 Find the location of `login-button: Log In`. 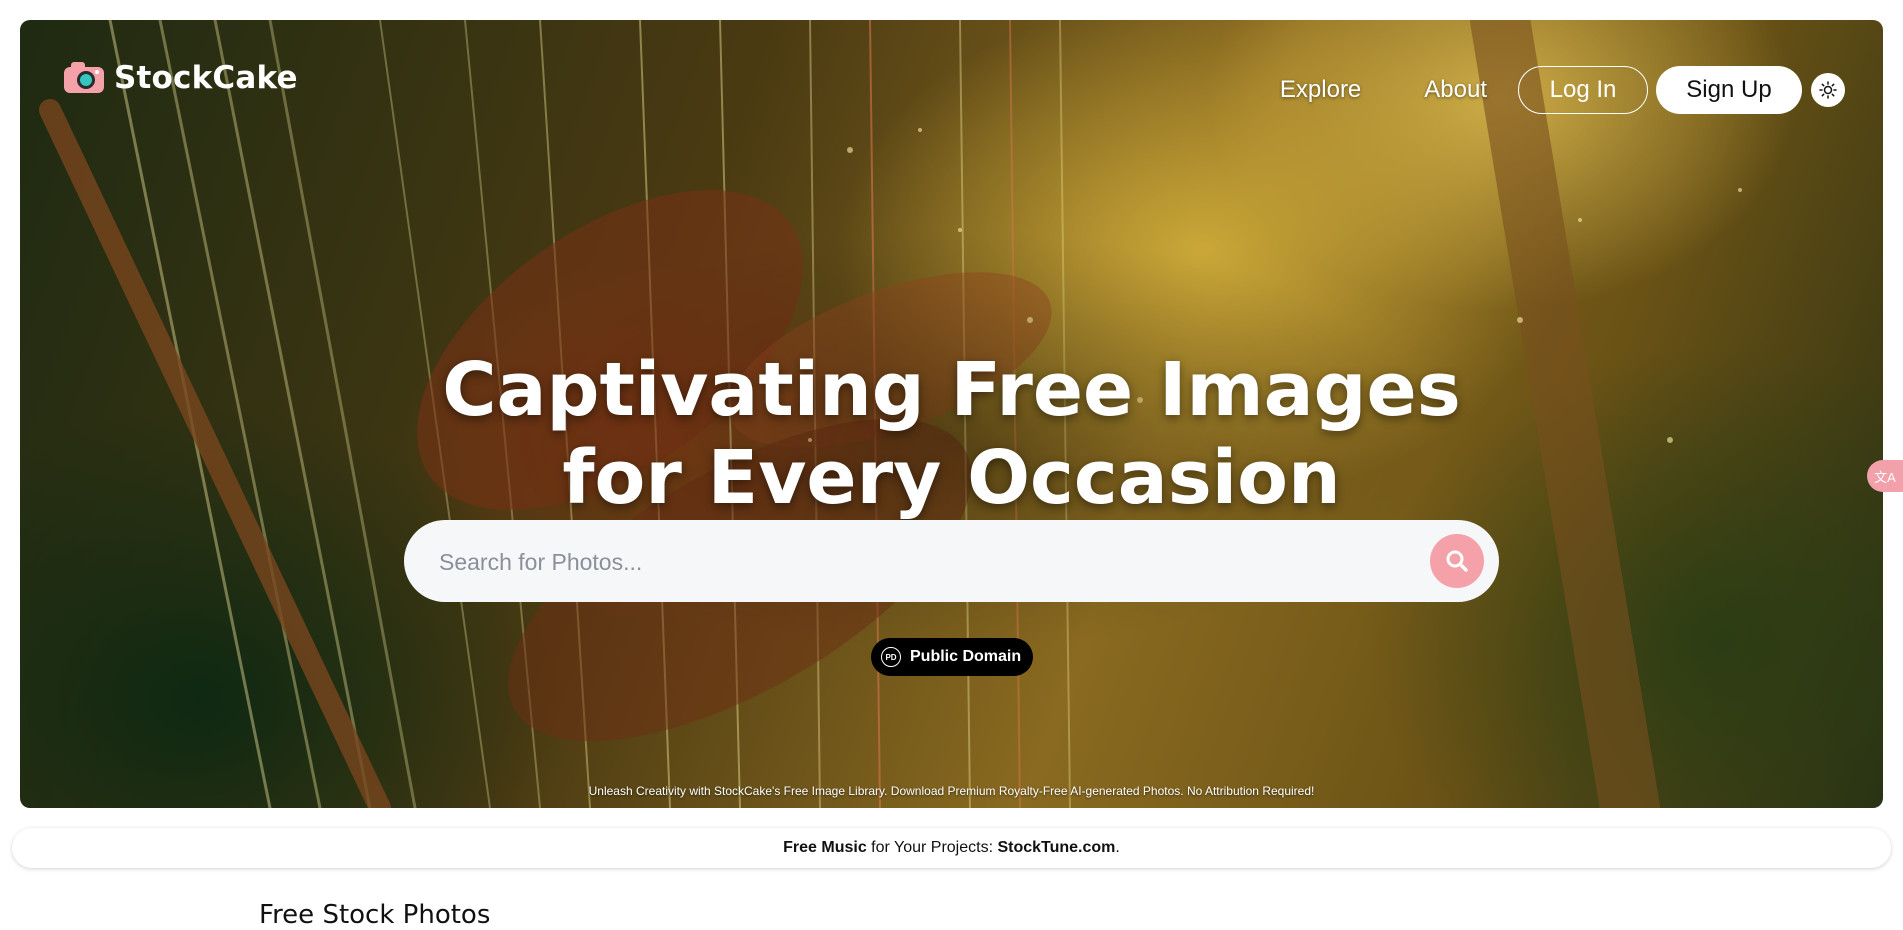

login-button: Log In is located at coordinates (1583, 90).